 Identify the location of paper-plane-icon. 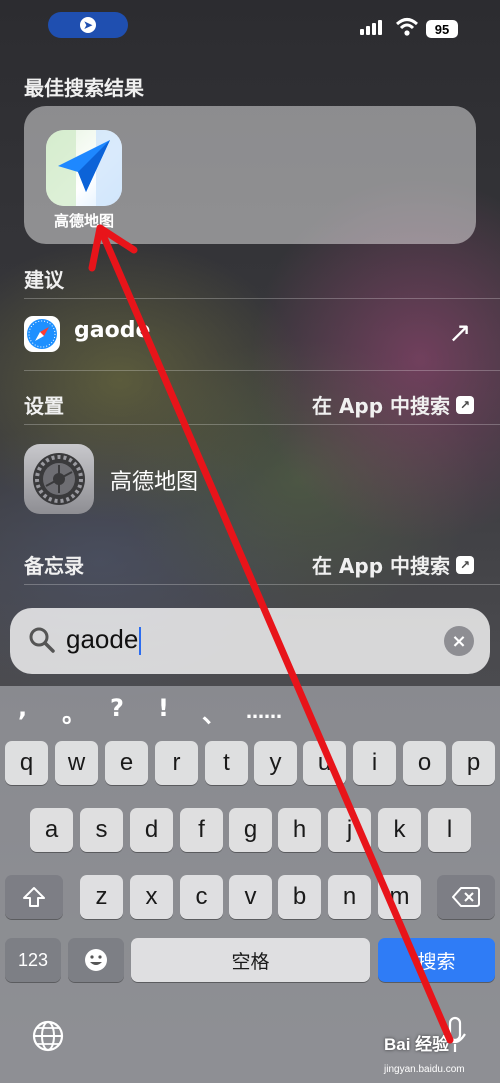
(84, 168).